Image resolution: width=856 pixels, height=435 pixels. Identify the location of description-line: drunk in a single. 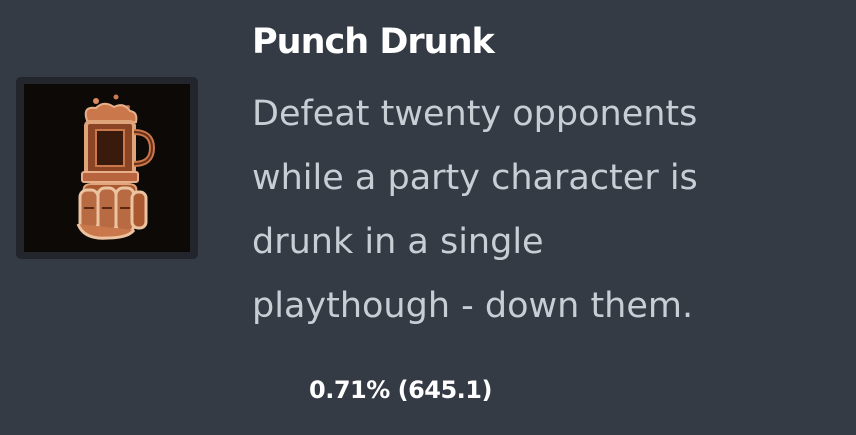
(398, 242).